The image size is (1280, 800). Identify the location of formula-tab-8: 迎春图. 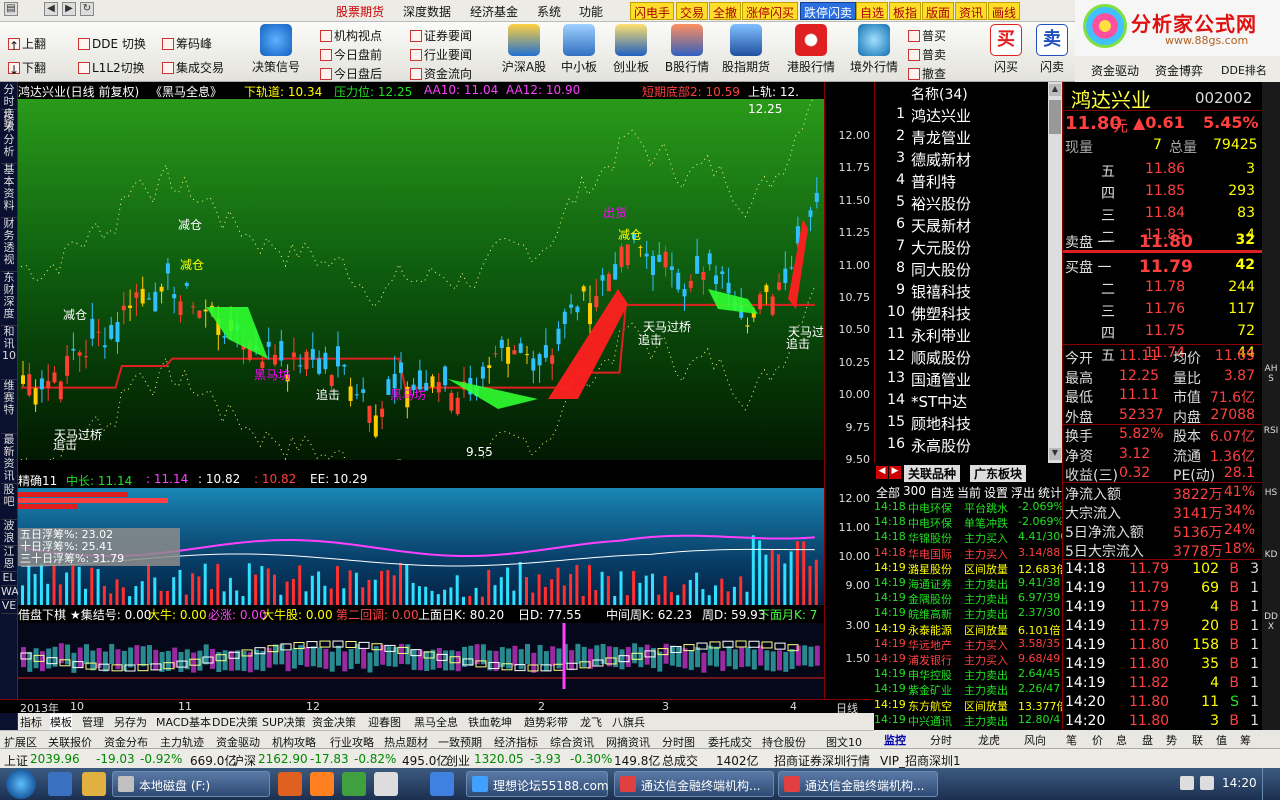
(384, 722).